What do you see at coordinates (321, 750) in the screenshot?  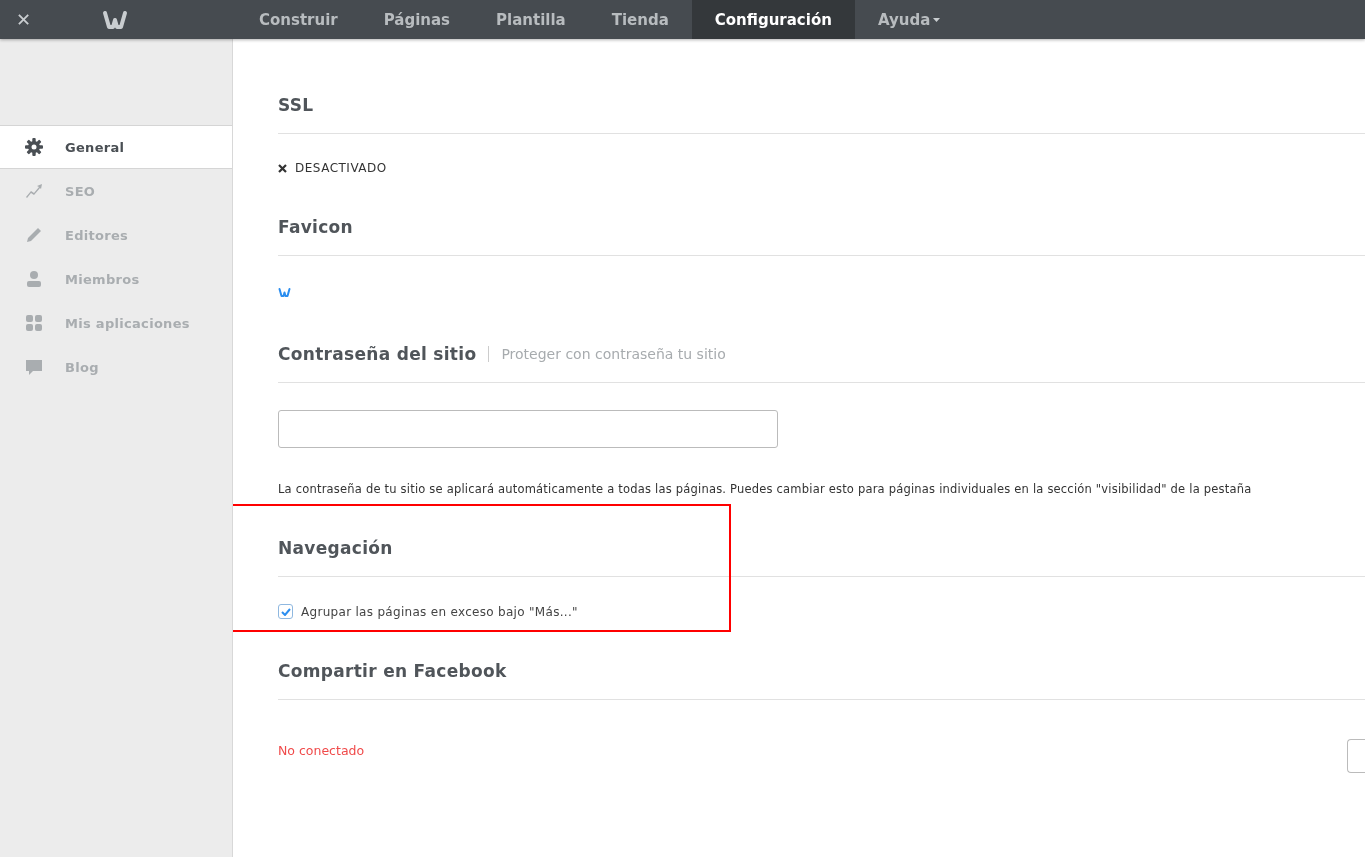 I see `connection-status: No conectado` at bounding box center [321, 750].